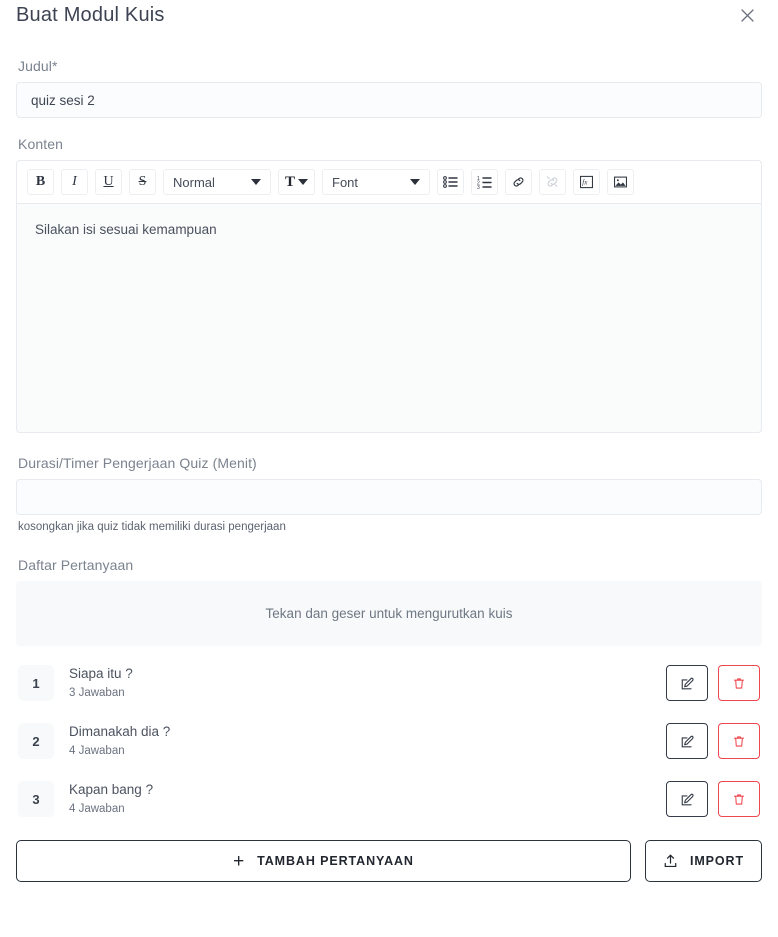  I want to click on link-svg, so click(518, 182).